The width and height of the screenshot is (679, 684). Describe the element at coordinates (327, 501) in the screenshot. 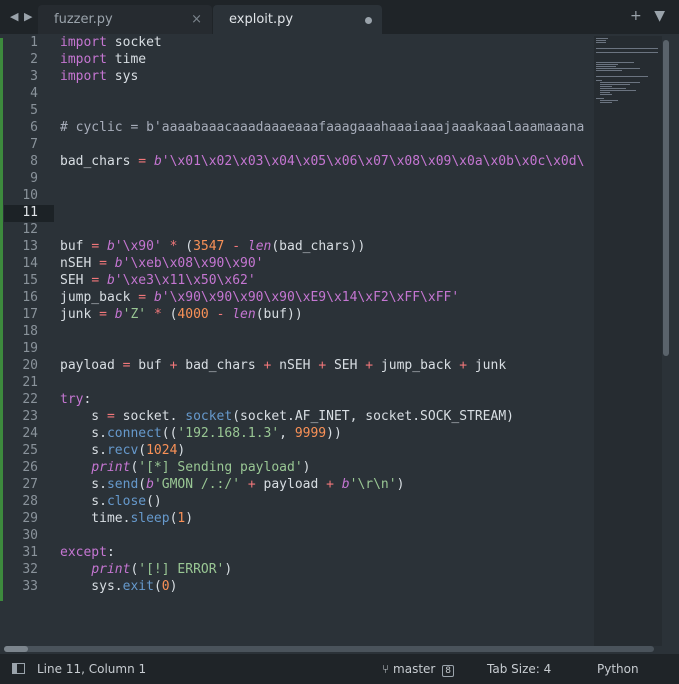

I see `code-line: s.close()` at that location.